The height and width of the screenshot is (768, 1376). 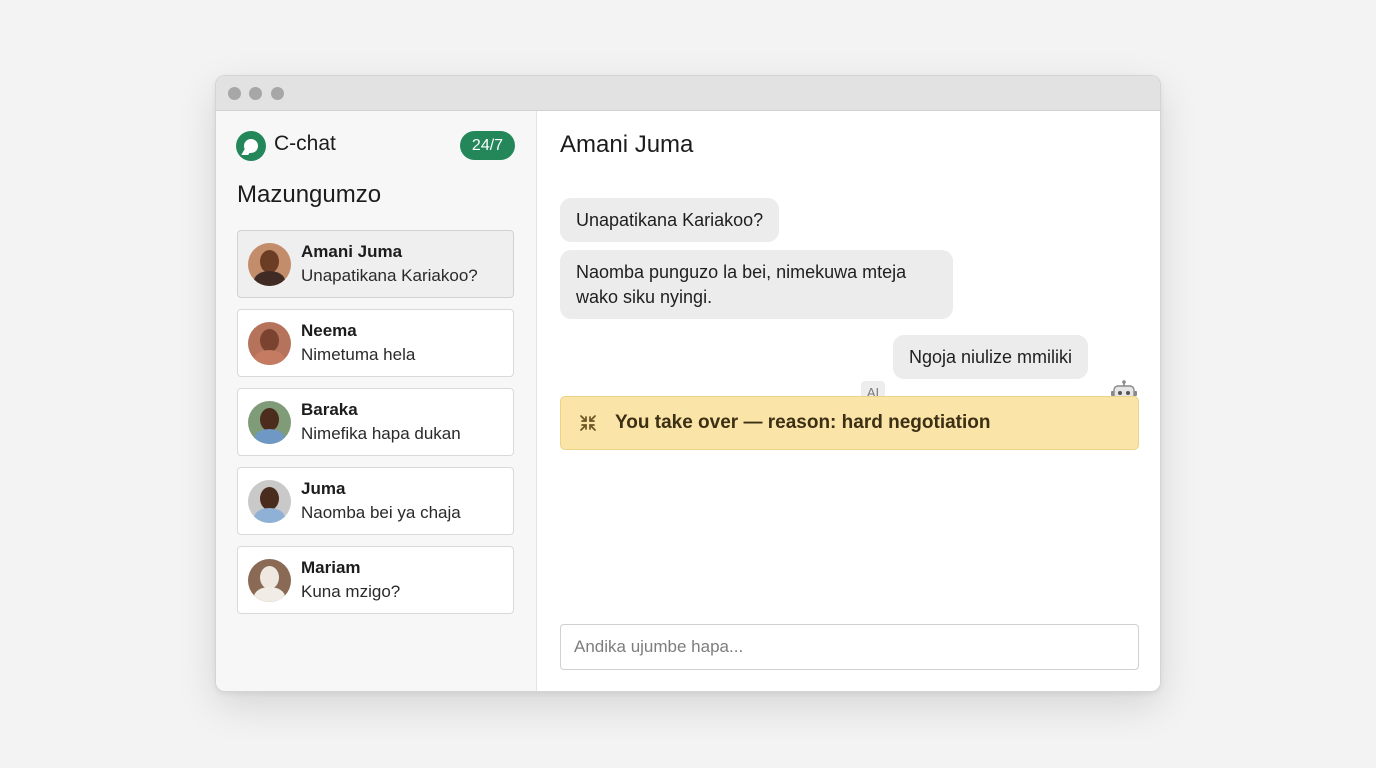 What do you see at coordinates (849, 647) in the screenshot?
I see `message-input` at bounding box center [849, 647].